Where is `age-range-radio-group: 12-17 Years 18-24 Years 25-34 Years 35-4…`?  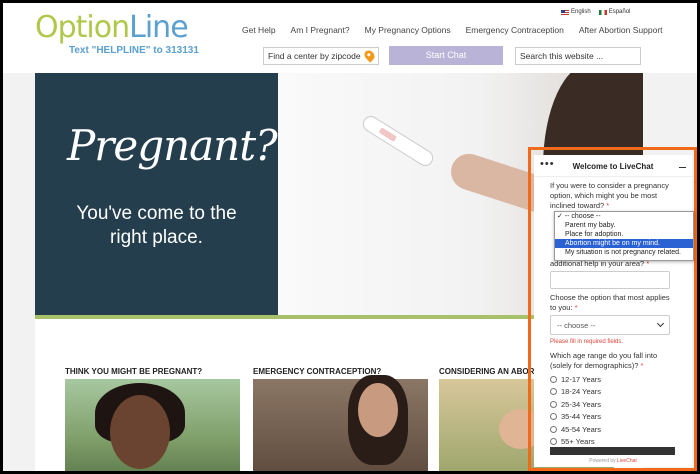 age-range-radio-group: 12-17 Years 18-24 Years 25-34 Years 35-4… is located at coordinates (612, 410).